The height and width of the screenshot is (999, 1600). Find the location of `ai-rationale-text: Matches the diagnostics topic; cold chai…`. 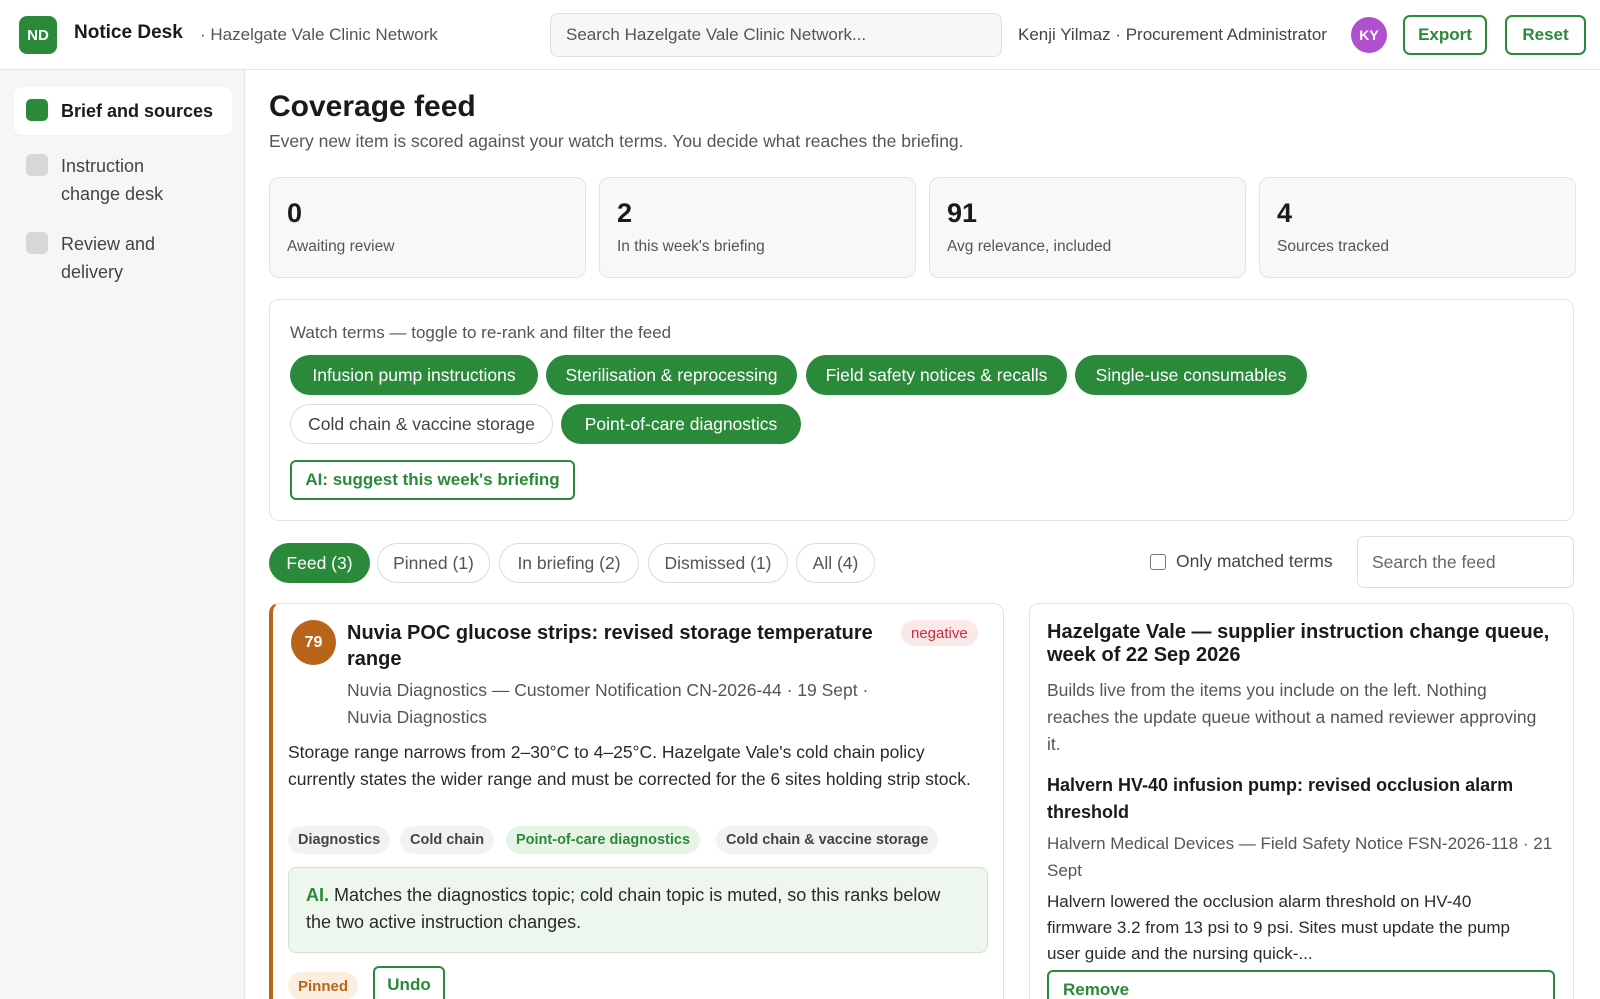

ai-rationale-text: Matches the diagnostics topic; cold chai… is located at coordinates (623, 908).